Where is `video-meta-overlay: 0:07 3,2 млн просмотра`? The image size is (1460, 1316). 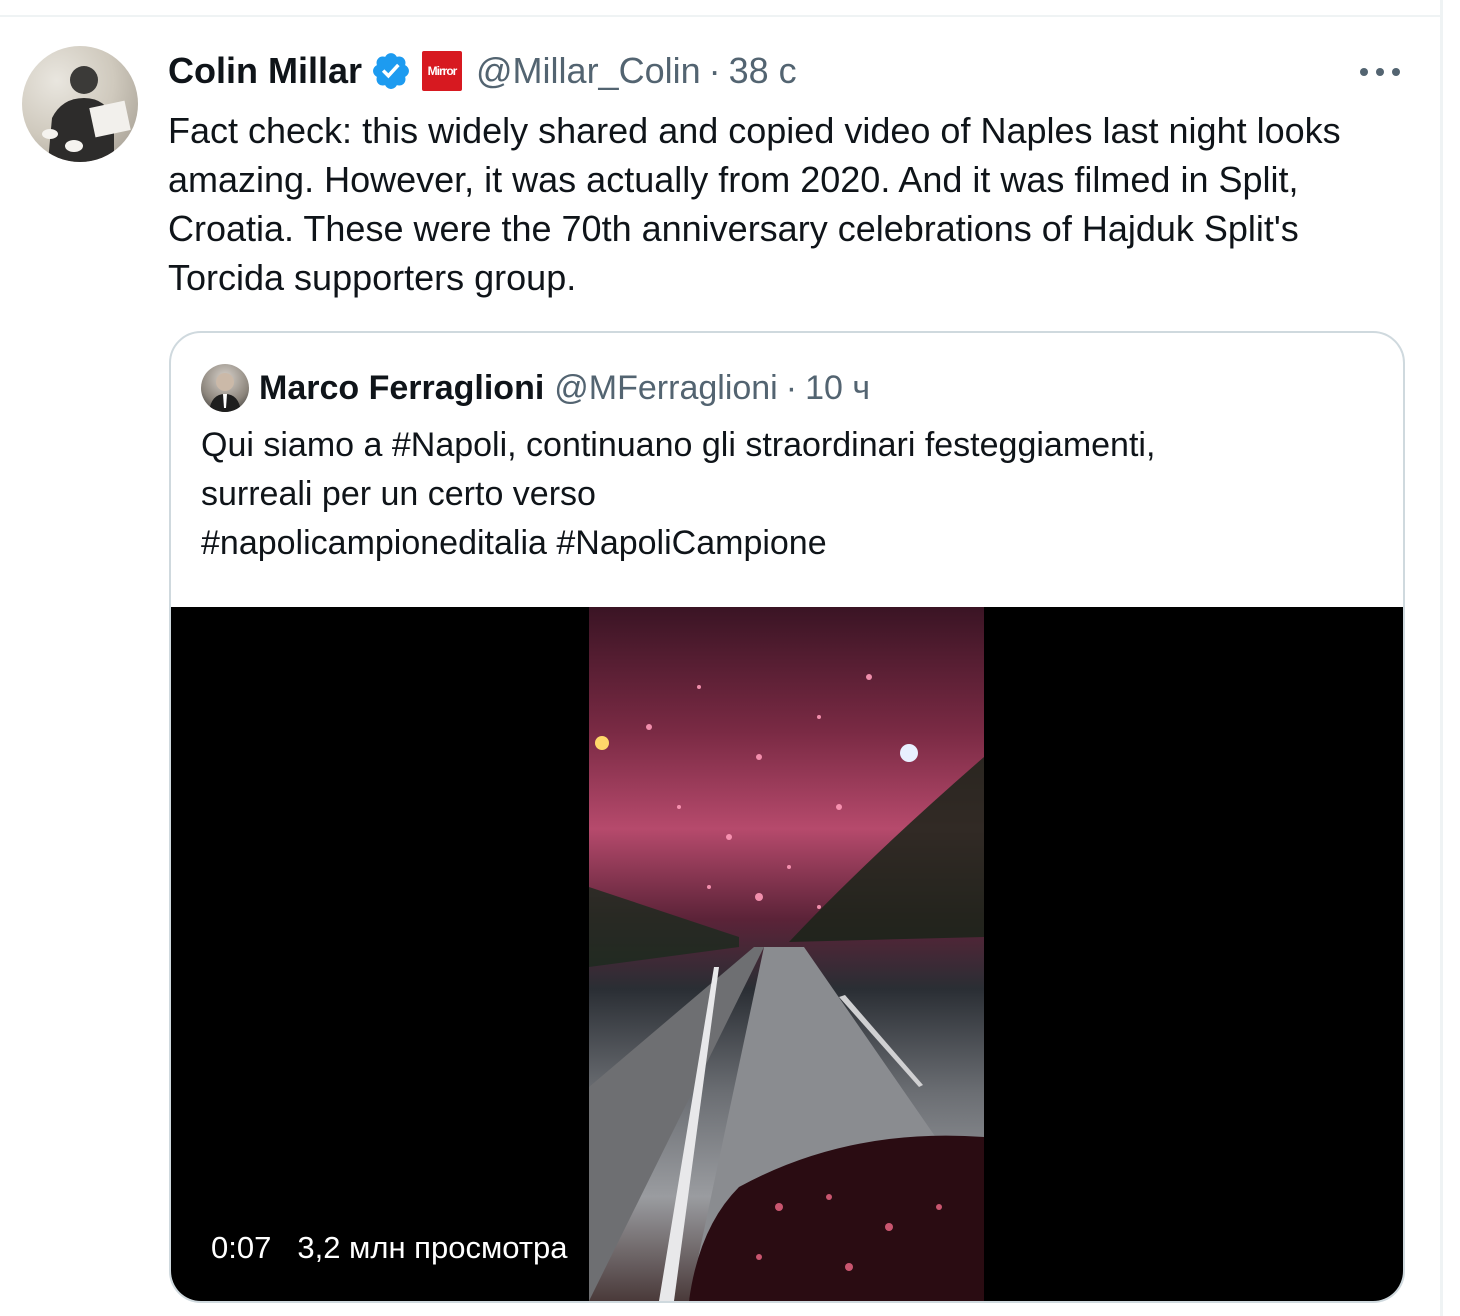
video-meta-overlay: 0:07 3,2 млн просмотра is located at coordinates (387, 1248).